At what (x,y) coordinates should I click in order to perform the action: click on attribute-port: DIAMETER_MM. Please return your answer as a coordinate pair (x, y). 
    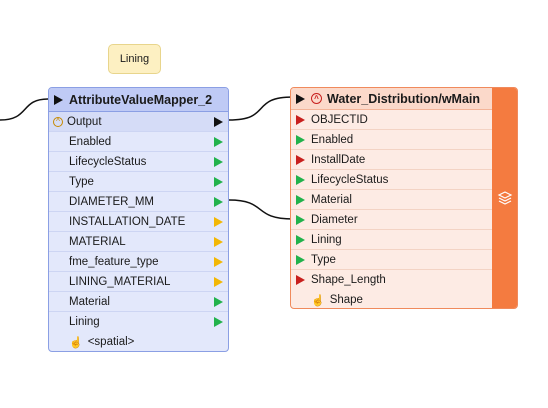
    Looking at the image, I should click on (138, 202).